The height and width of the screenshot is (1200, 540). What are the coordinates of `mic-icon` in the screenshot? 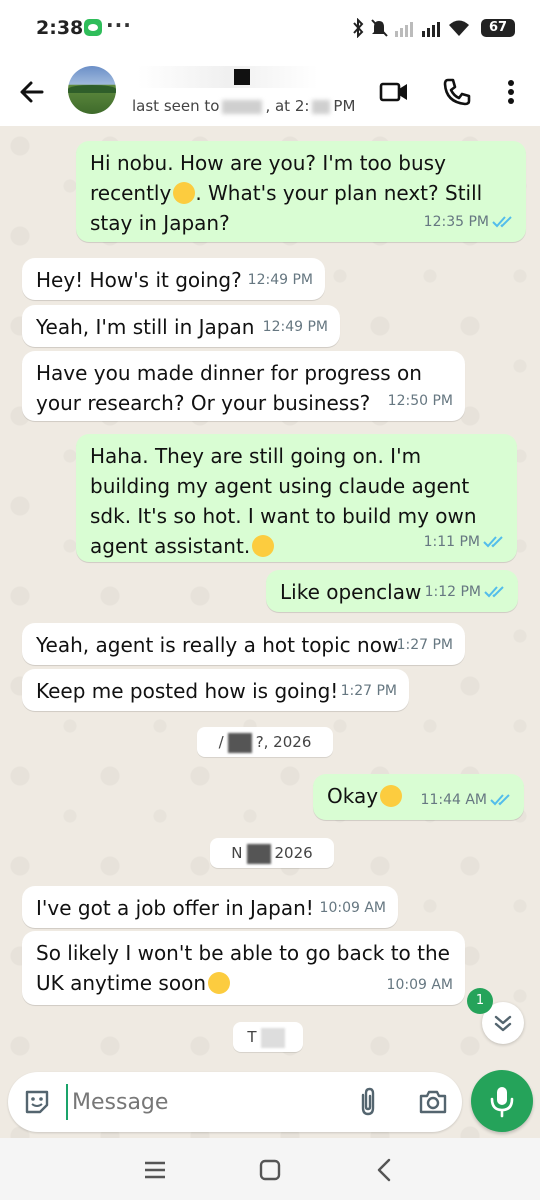 It's located at (502, 1102).